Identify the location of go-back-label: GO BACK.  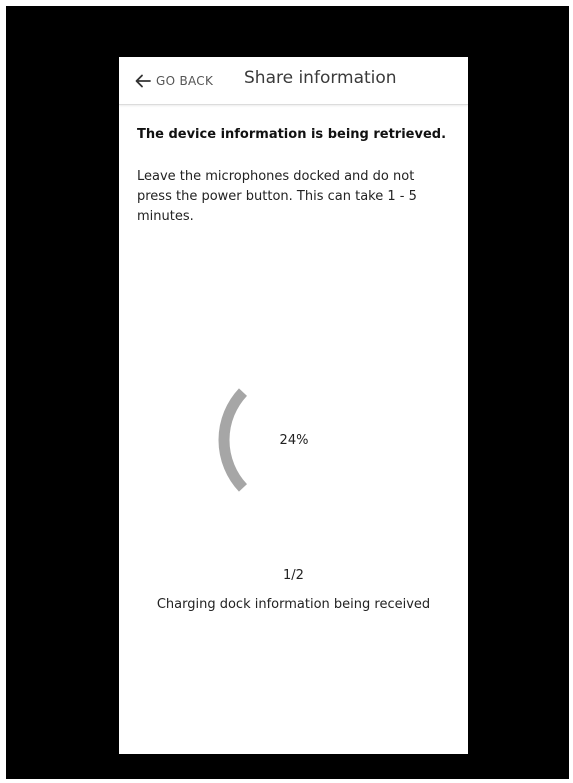
(185, 81).